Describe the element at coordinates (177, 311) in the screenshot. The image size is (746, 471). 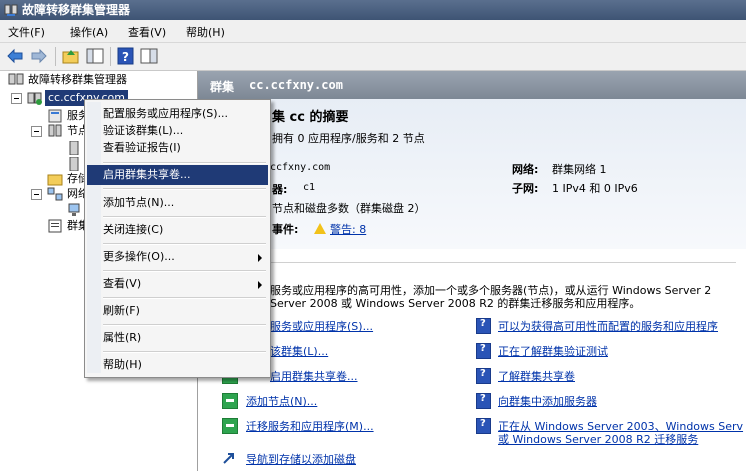
I see `menu-item-refresh: 刷新(F)` at that location.